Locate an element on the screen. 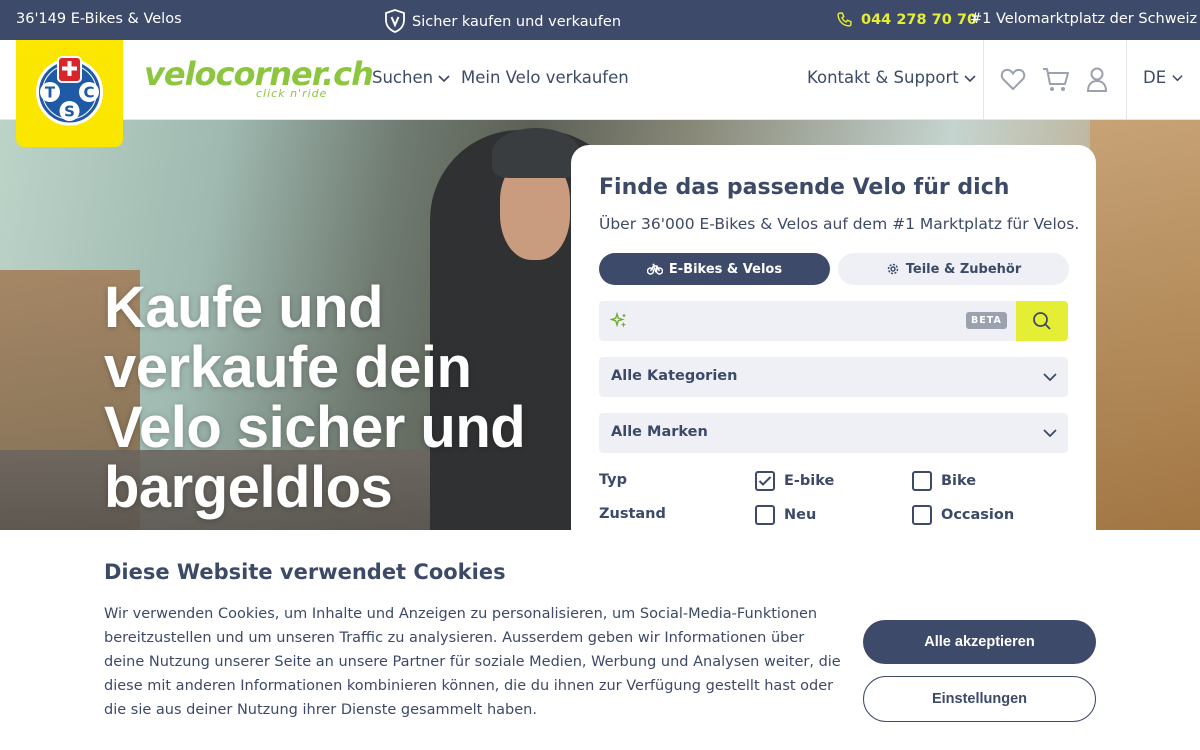 The height and width of the screenshot is (750, 1200). checkmark-icon is located at coordinates (765, 481).